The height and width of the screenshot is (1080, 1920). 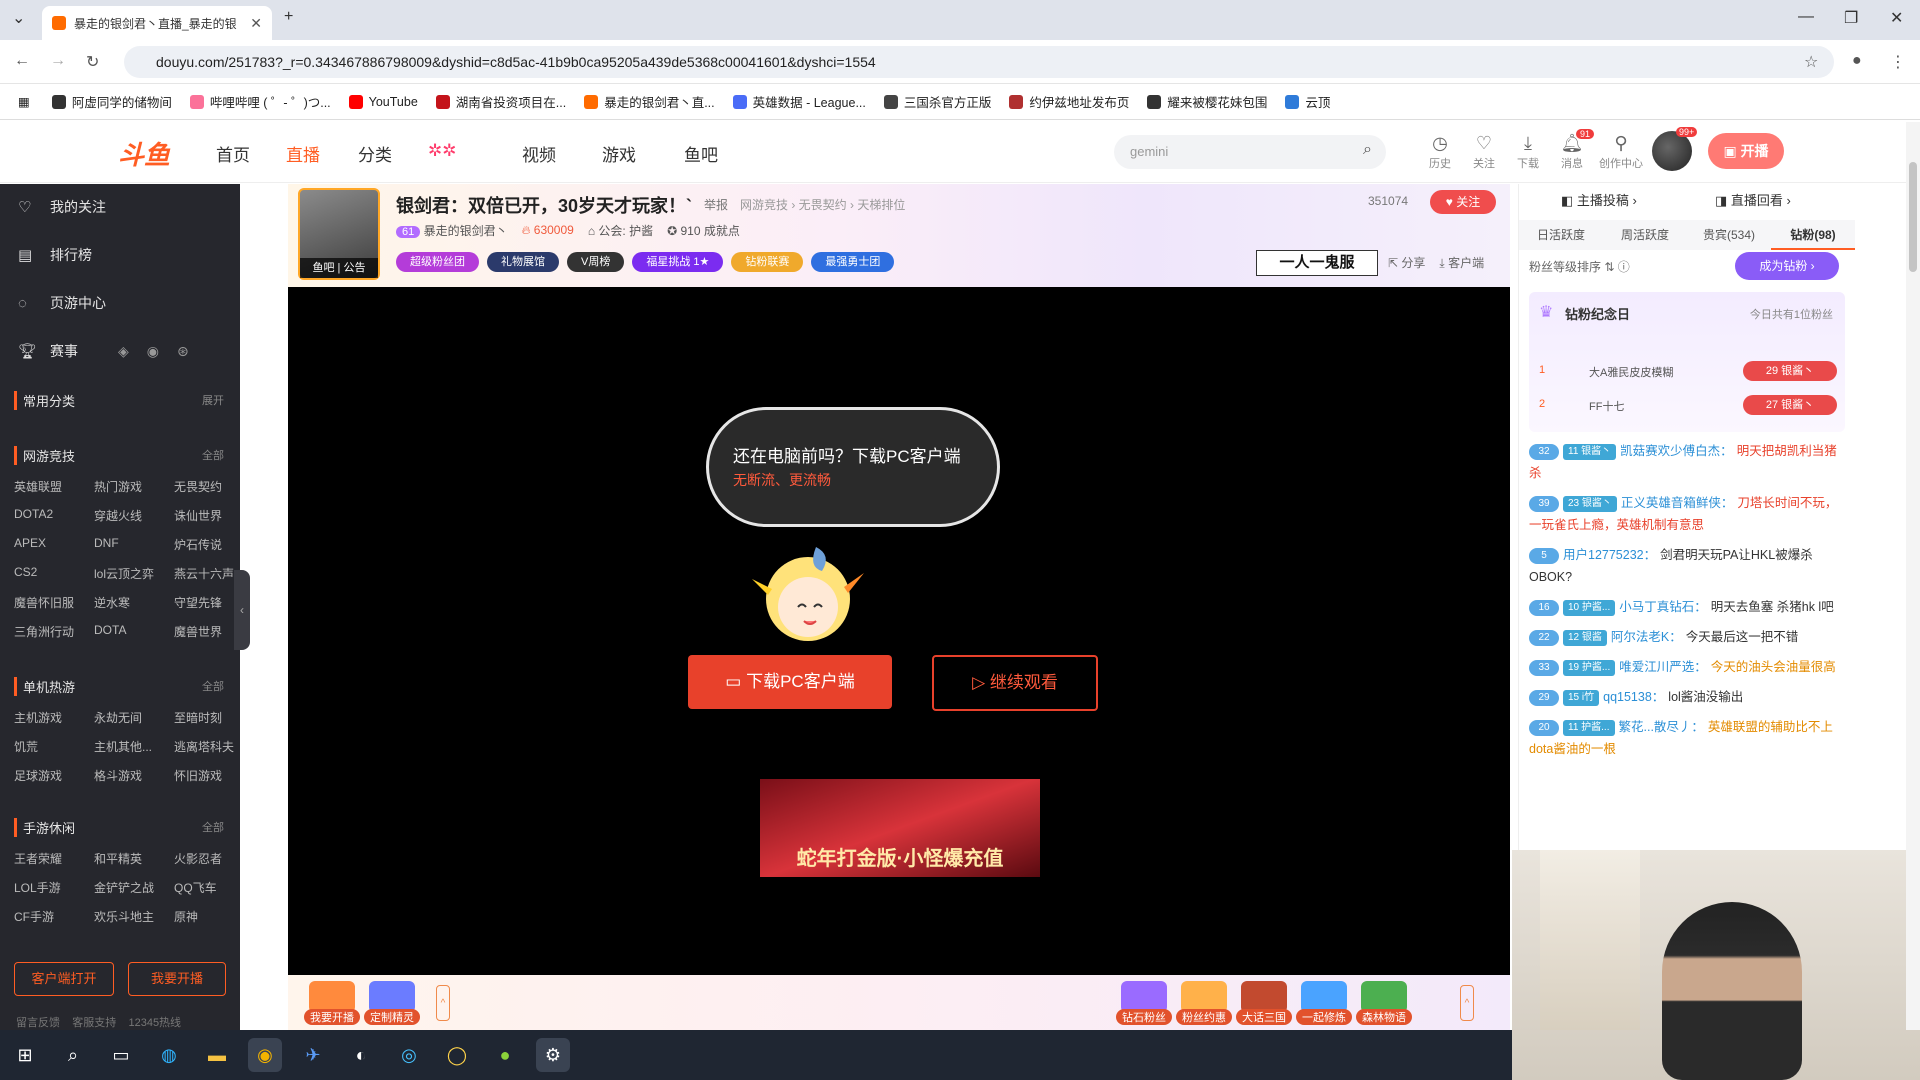 What do you see at coordinates (134, 602) in the screenshot?
I see `category-link: 逆水寒` at bounding box center [134, 602].